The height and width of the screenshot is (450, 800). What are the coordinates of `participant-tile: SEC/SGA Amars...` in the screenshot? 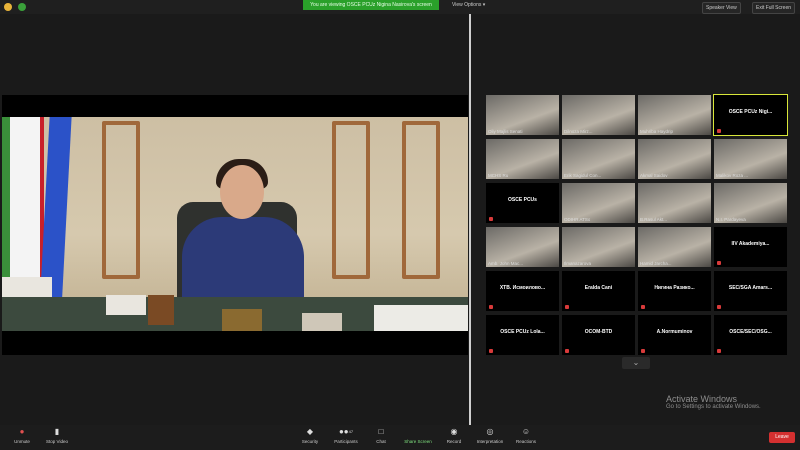 It's located at (750, 291).